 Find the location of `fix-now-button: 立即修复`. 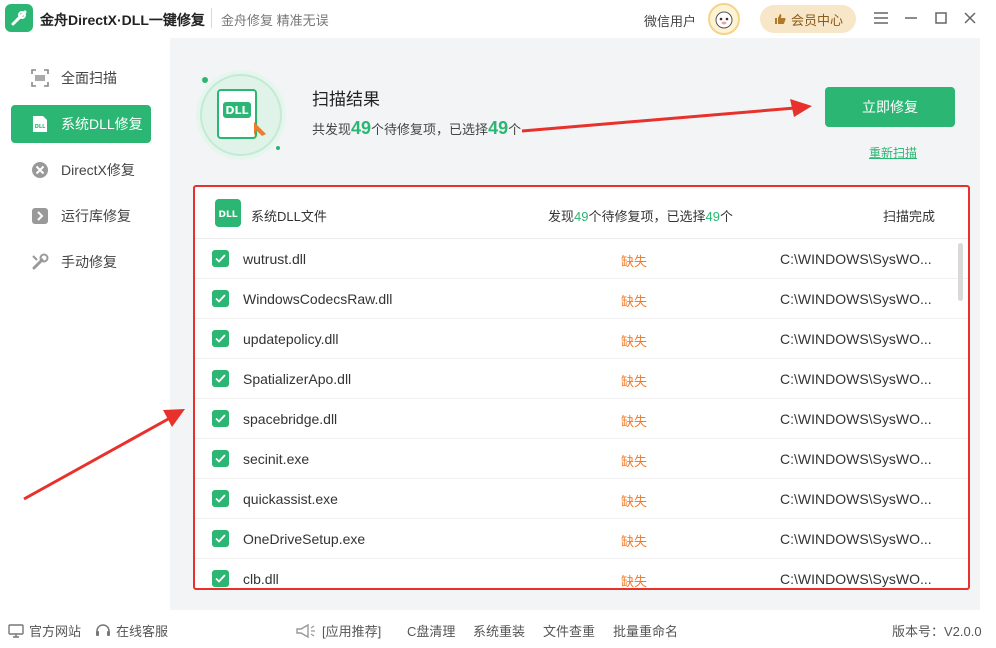

fix-now-button: 立即修复 is located at coordinates (890, 107).